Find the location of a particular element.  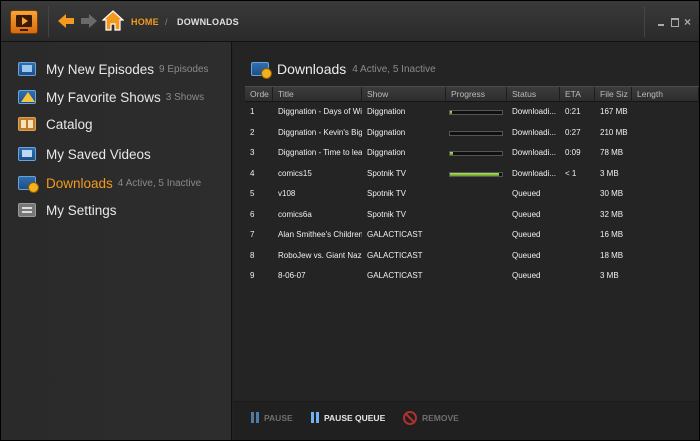

cell-title: Diggnation - Kevin's Big is located at coordinates (320, 132).